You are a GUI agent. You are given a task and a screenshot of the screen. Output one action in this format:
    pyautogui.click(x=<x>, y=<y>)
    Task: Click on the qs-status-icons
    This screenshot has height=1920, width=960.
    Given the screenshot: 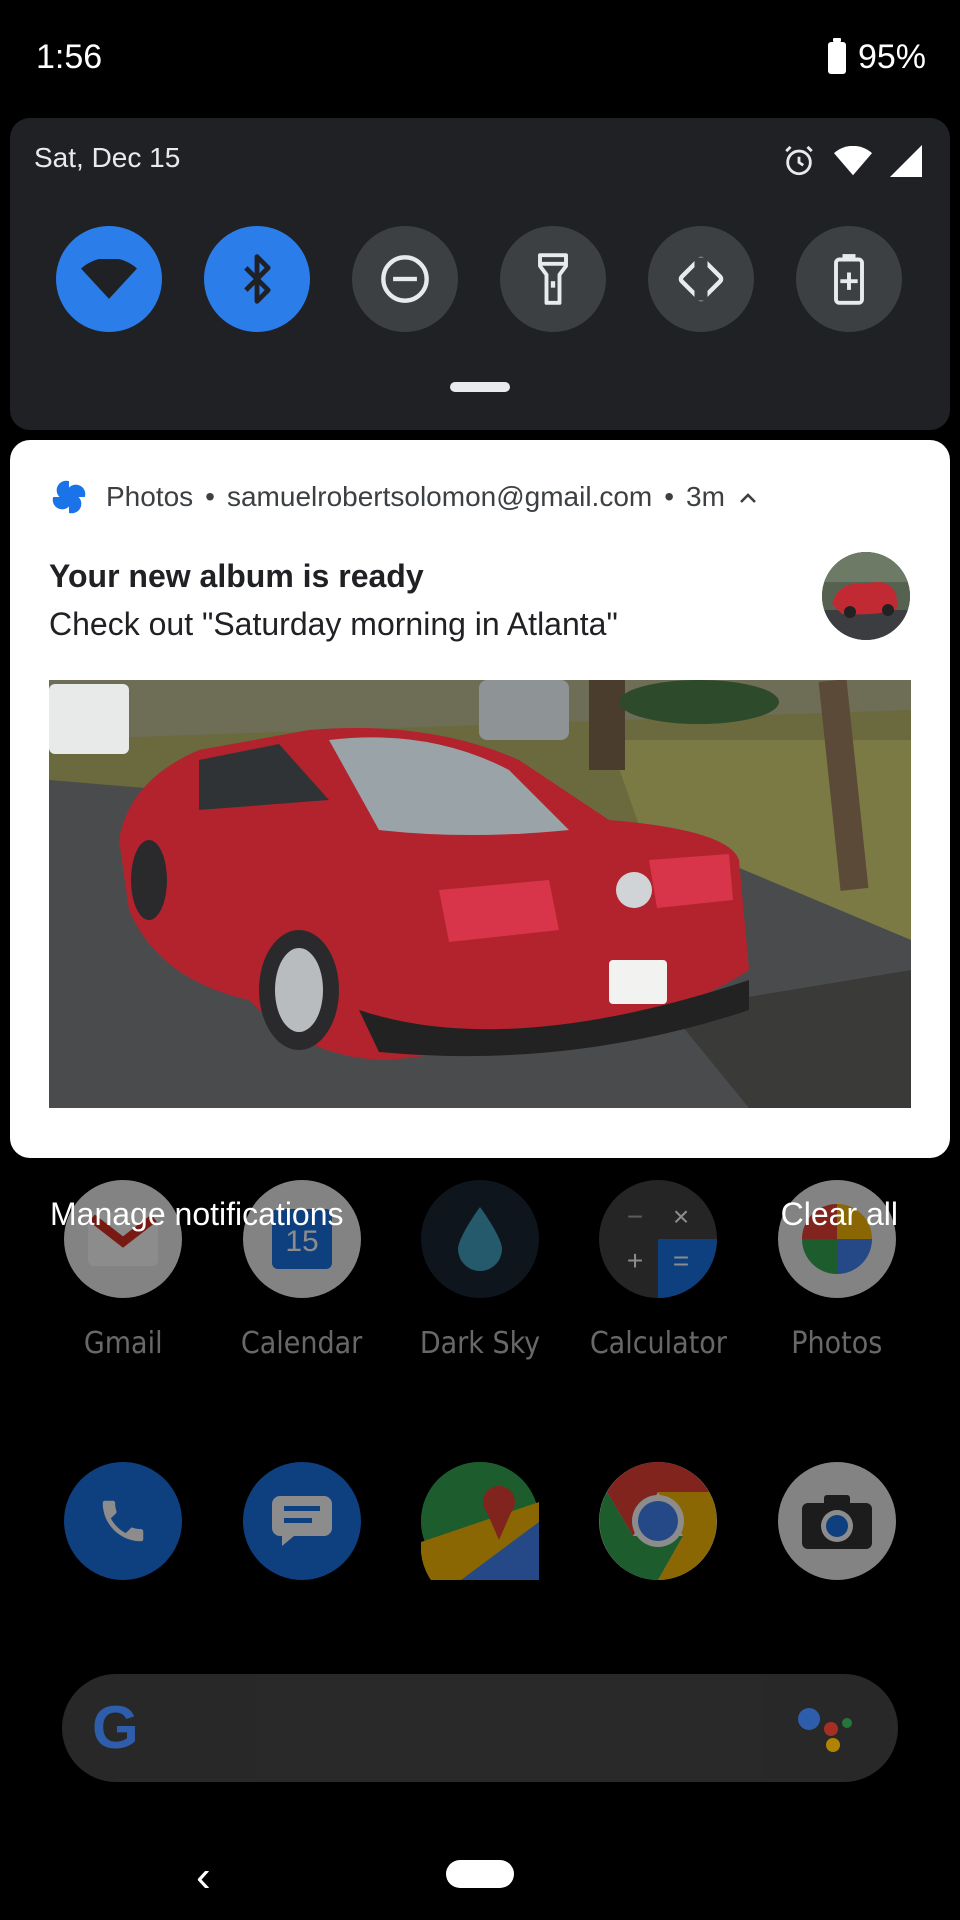 What is the action you would take?
    pyautogui.click(x=852, y=161)
    